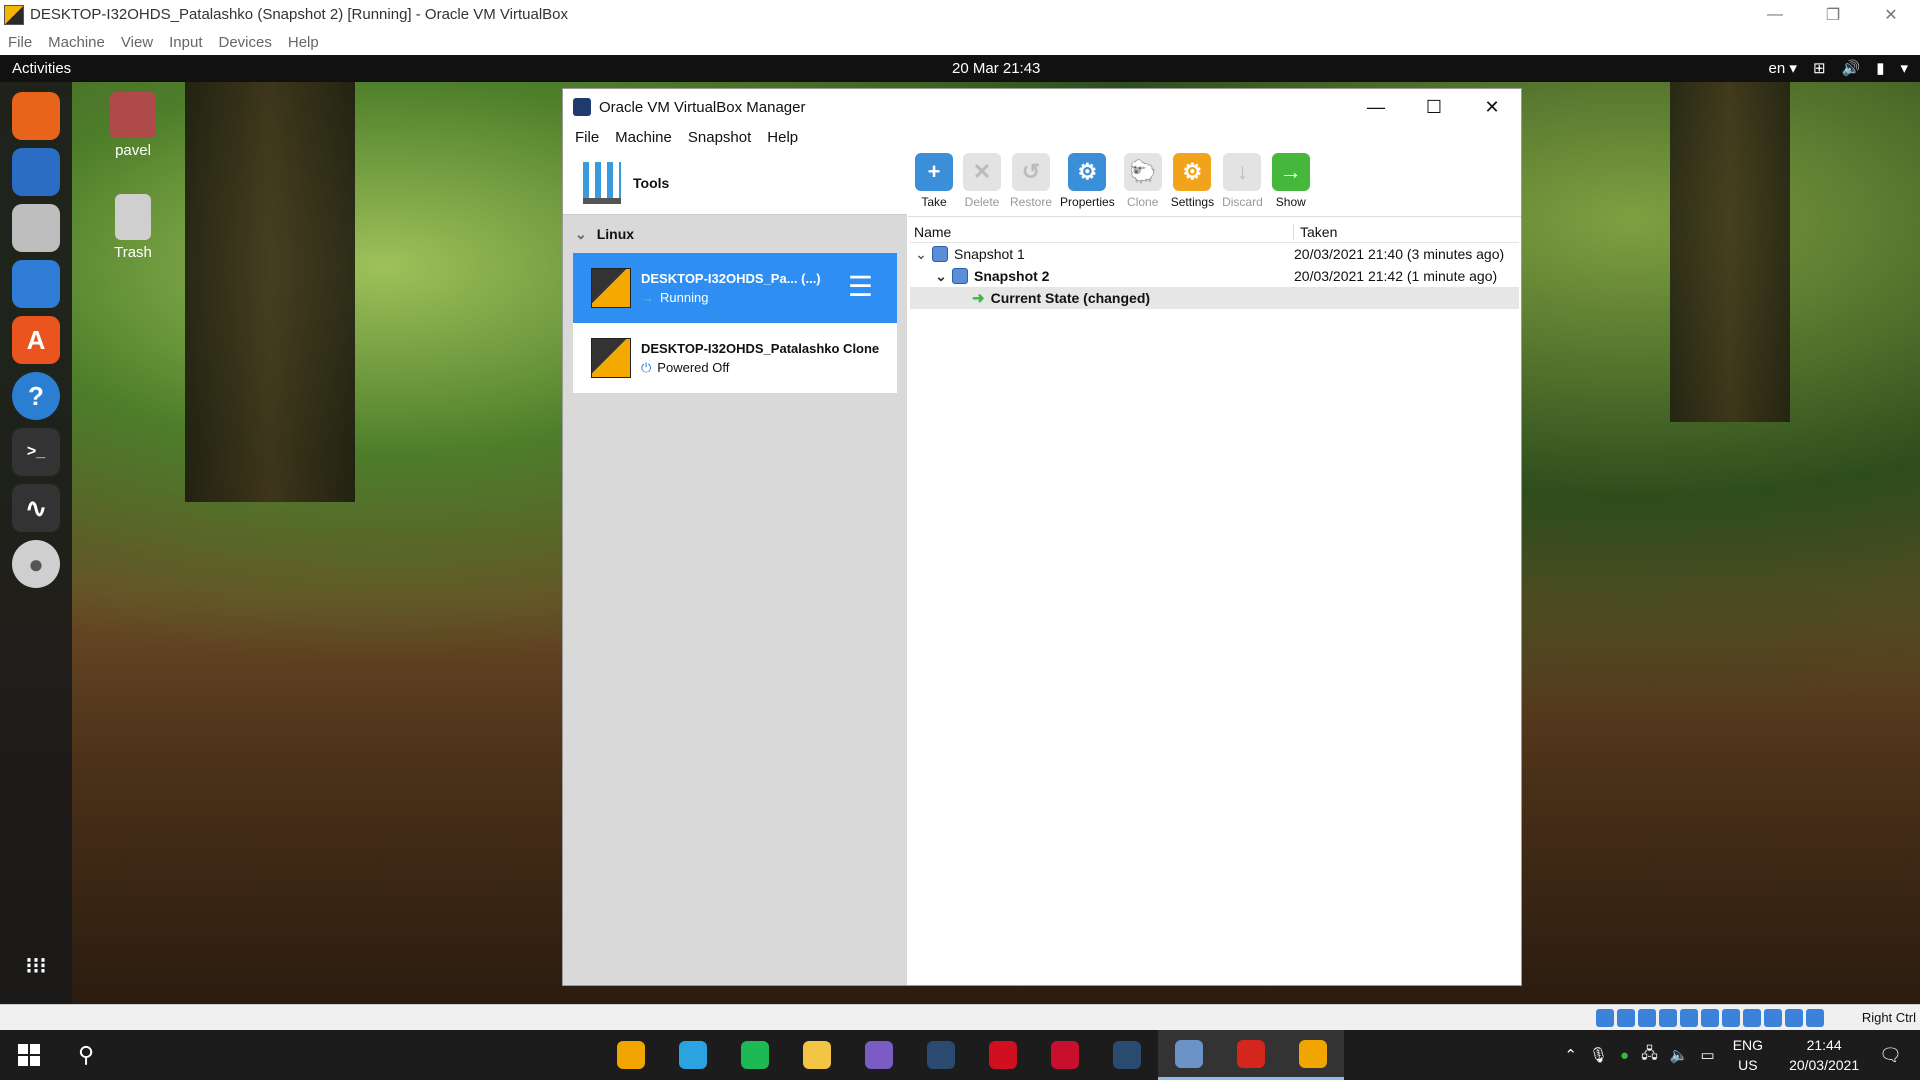  I want to click on discard-button: ↓ Discard, so click(1242, 181).